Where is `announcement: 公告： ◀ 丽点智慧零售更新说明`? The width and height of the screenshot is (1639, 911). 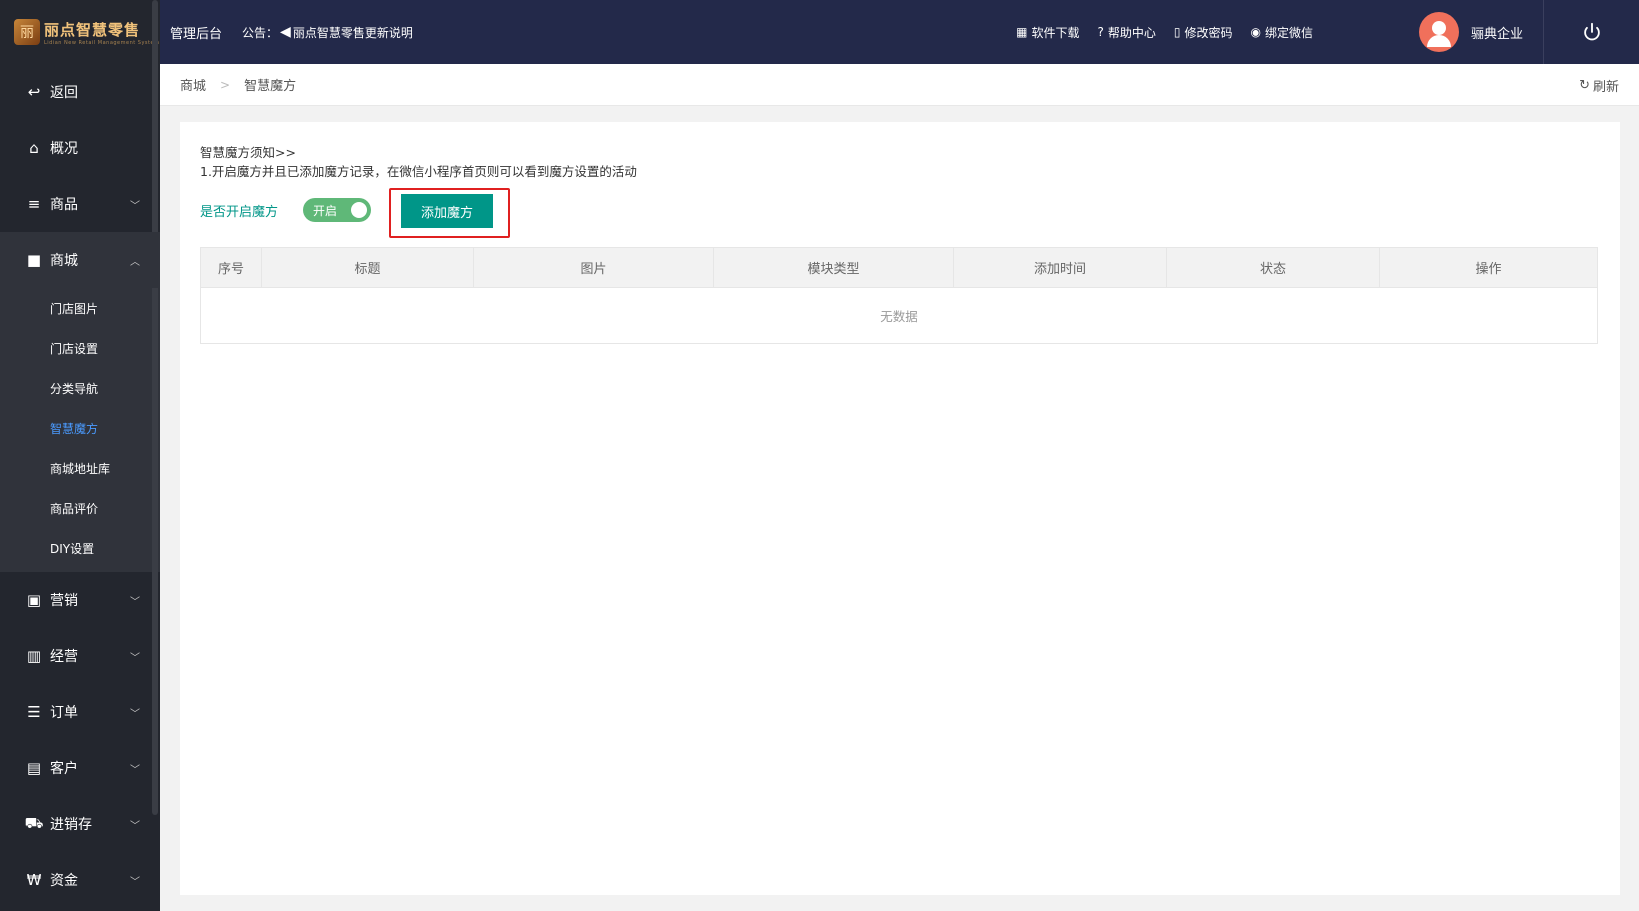 announcement: 公告： ◀ 丽点智慧零售更新说明 is located at coordinates (327, 32).